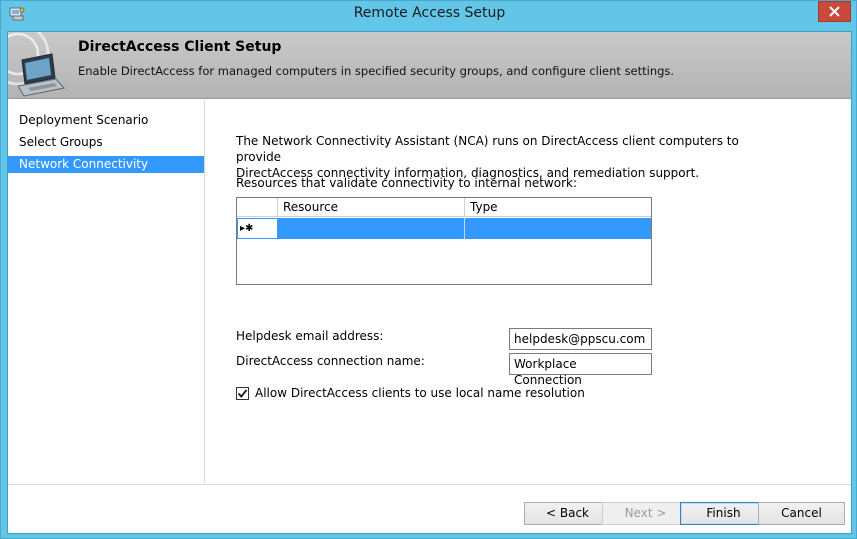  Describe the element at coordinates (580, 370) in the screenshot. I see `connection-name-field: Workplace Connection` at that location.